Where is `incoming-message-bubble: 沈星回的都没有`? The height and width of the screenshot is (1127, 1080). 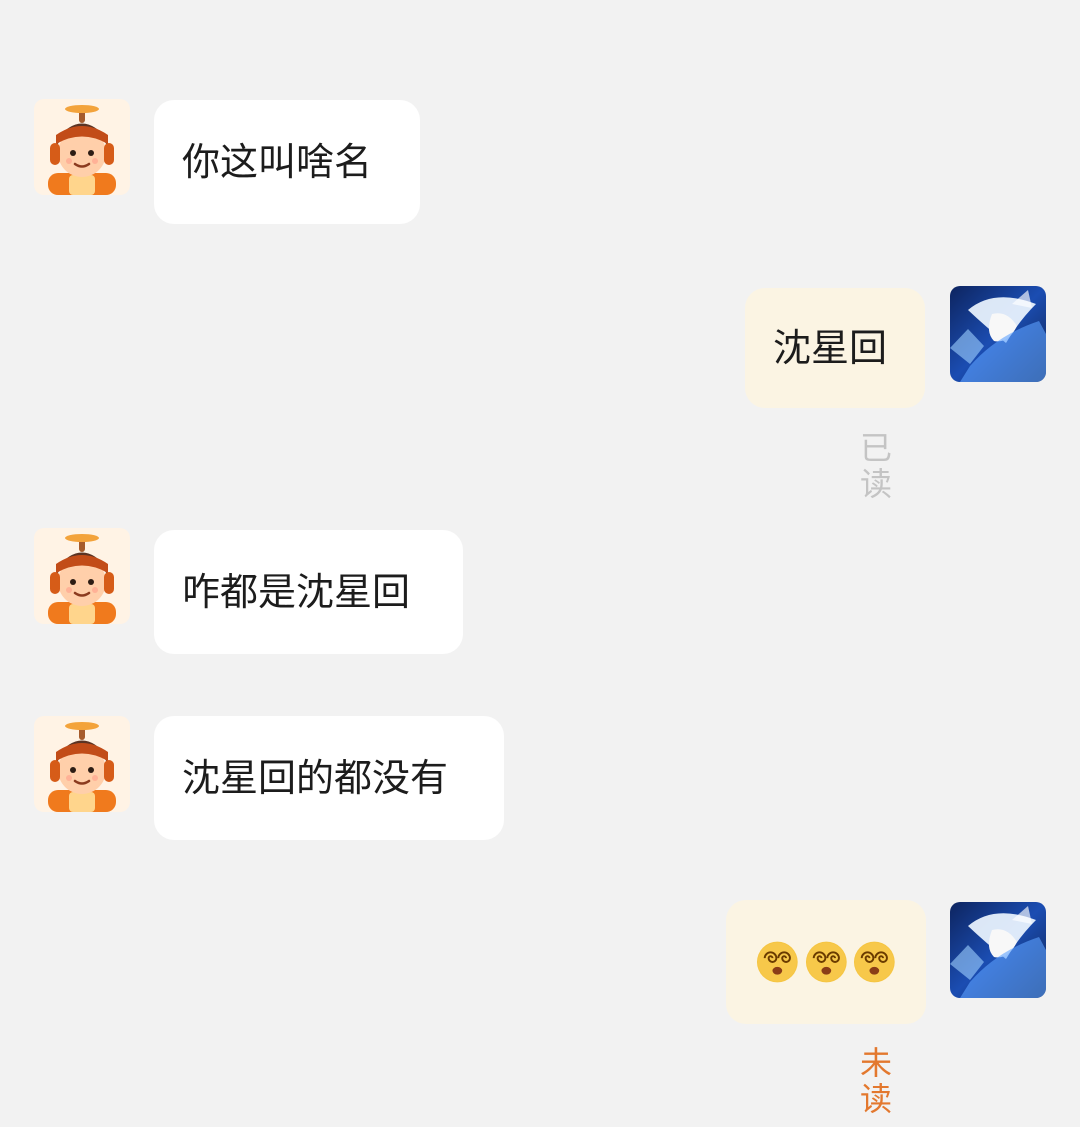 incoming-message-bubble: 沈星回的都没有 is located at coordinates (329, 778).